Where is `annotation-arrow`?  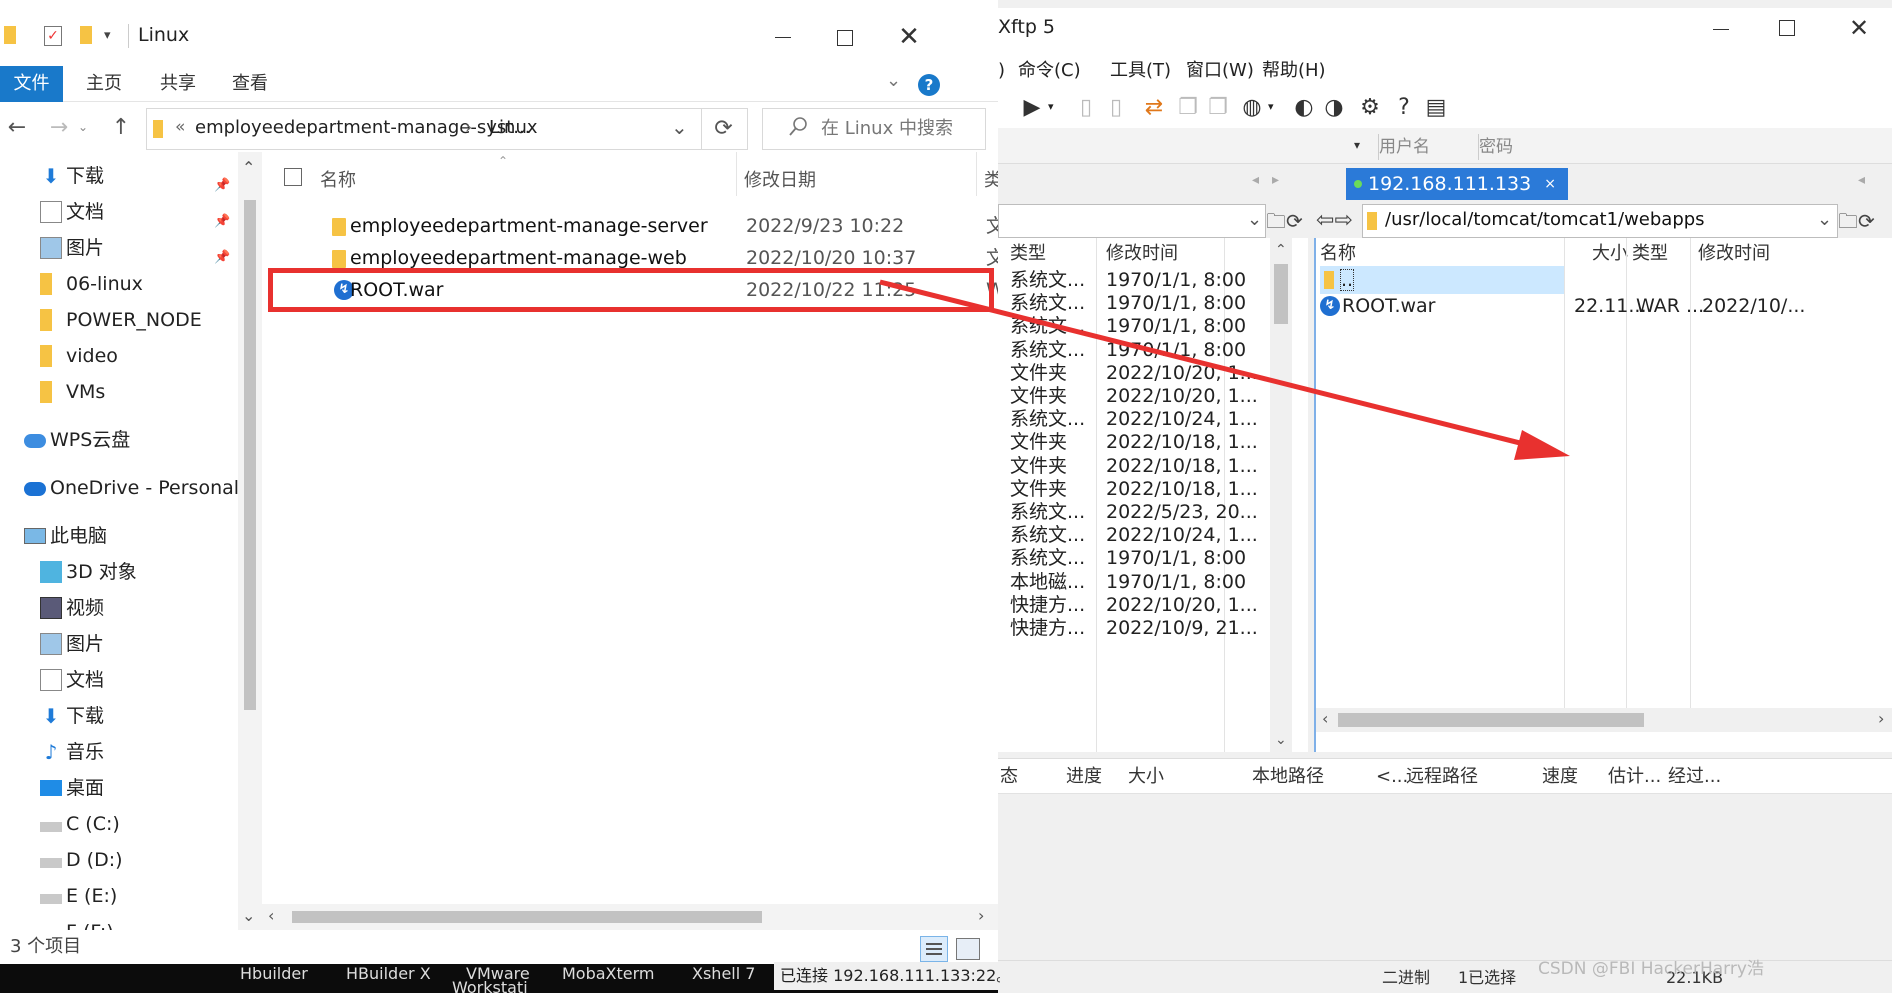 annotation-arrow is located at coordinates (1224, 369).